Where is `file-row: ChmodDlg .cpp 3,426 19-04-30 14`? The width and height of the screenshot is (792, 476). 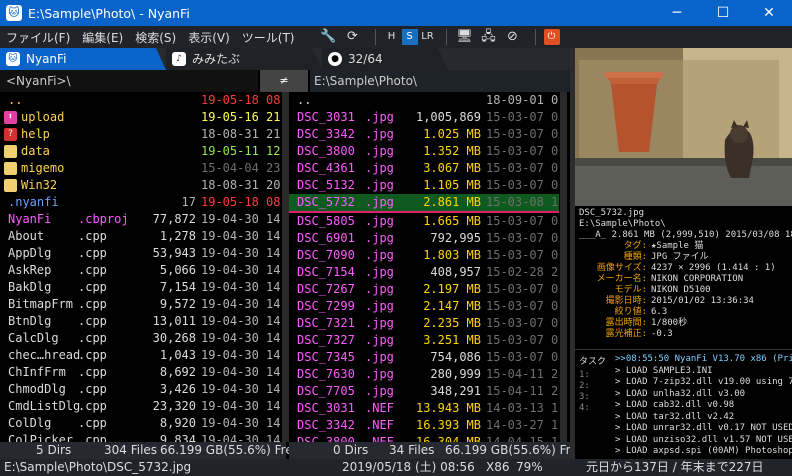
file-row: ChmodDlg .cpp 3,426 19-04-30 14 is located at coordinates (141, 389).